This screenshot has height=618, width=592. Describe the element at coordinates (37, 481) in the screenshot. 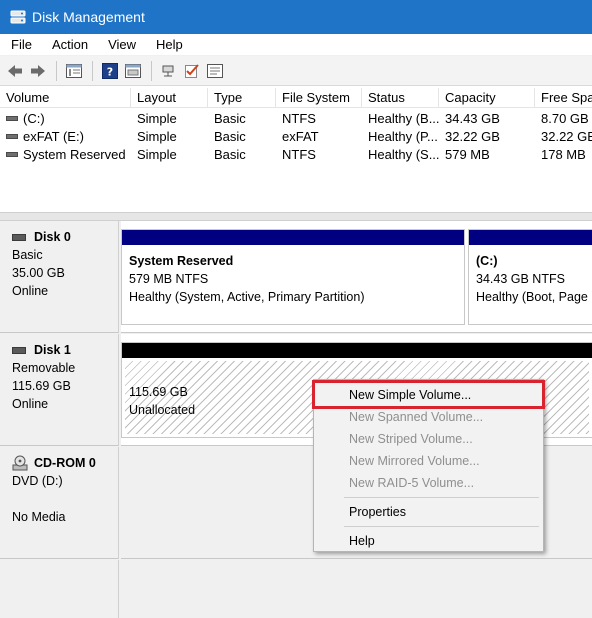

I see `disk-type: DVD (D:)` at that location.